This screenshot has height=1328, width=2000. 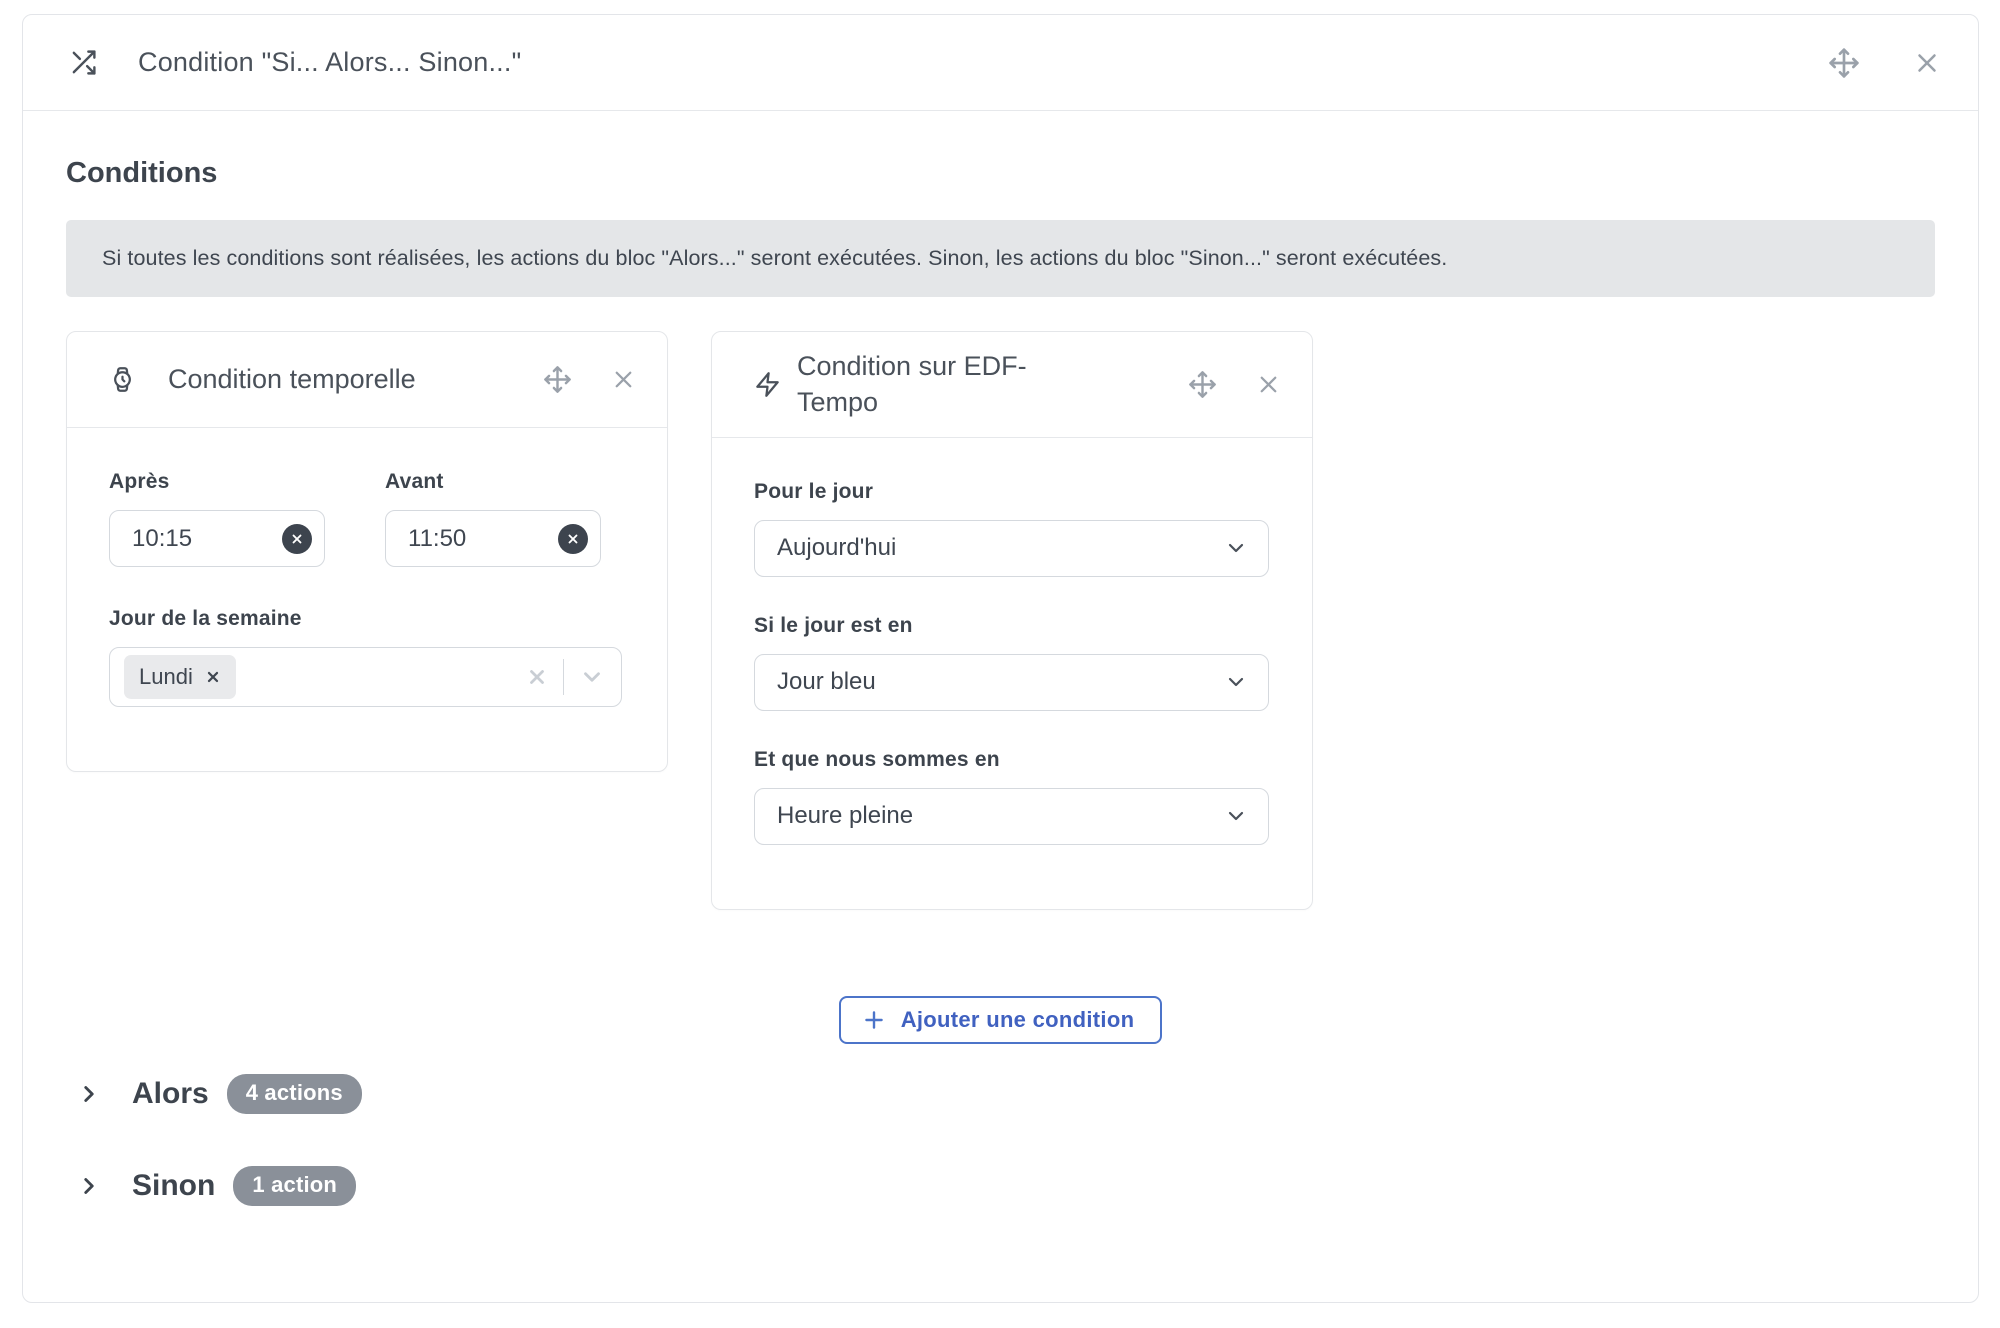 I want to click on branch-alors: Alors 4 actions, so click(x=1005, y=1093).